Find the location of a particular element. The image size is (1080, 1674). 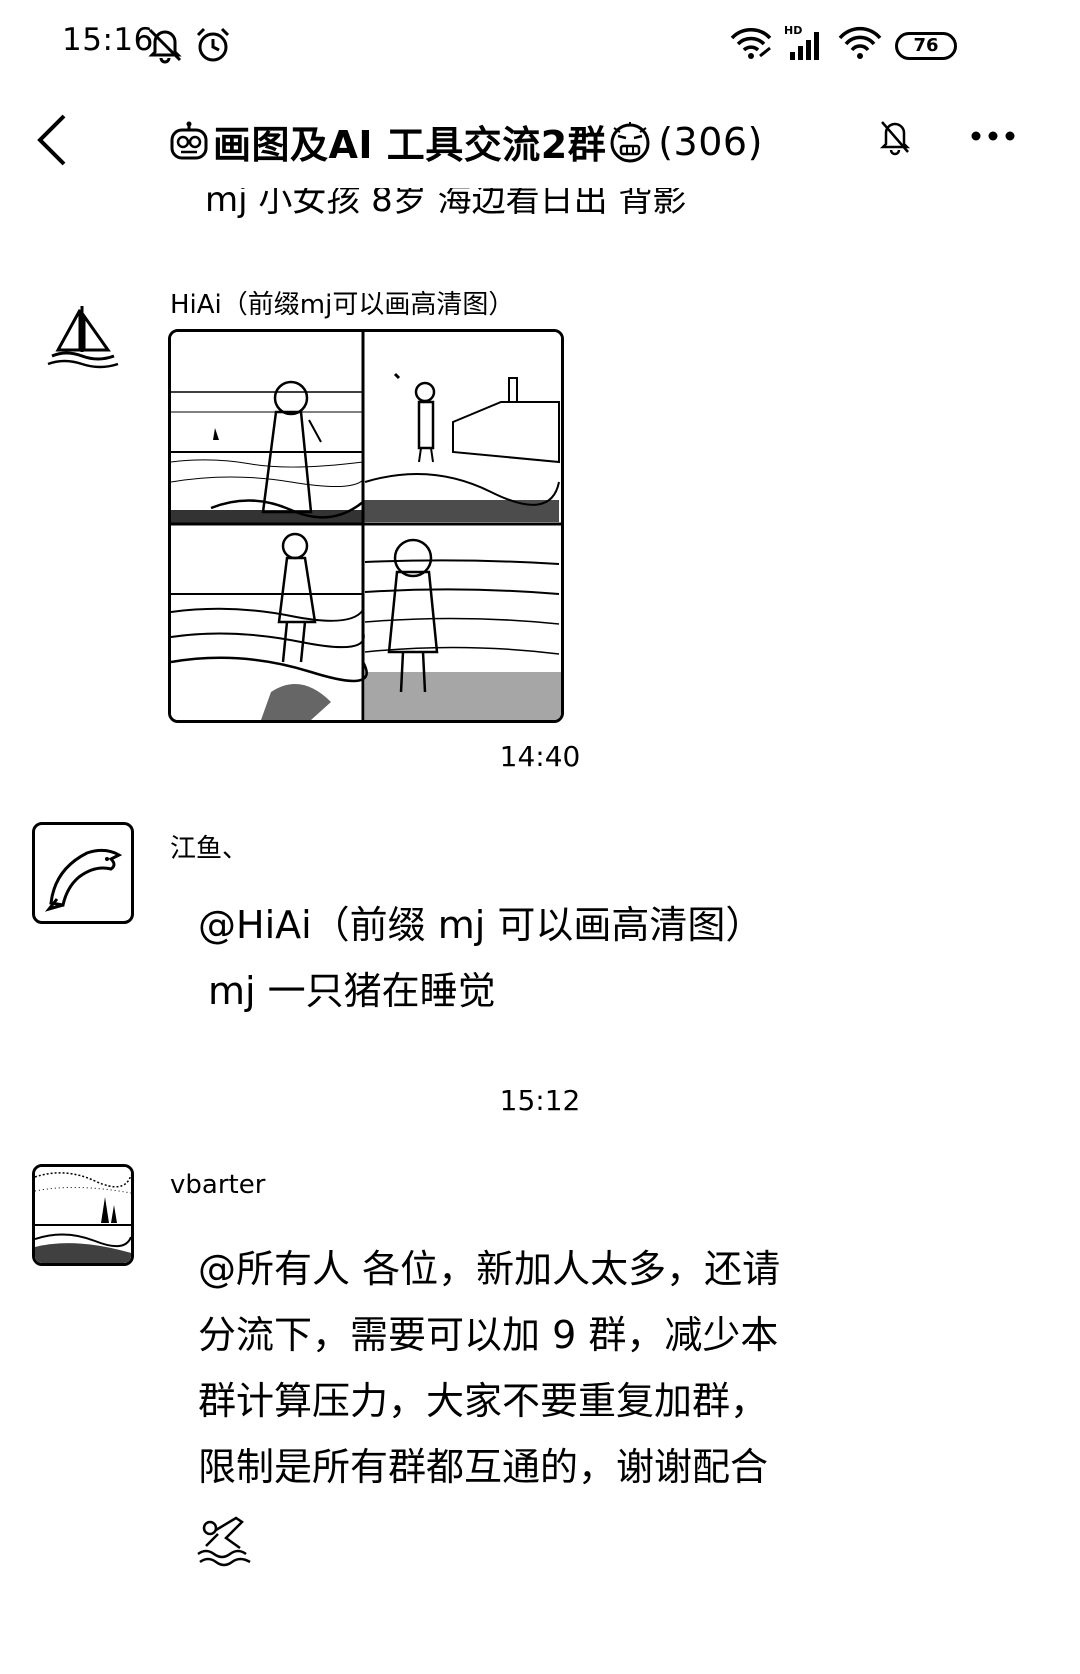

message-line: mj 一只猪在睡觉 is located at coordinates (352, 991).